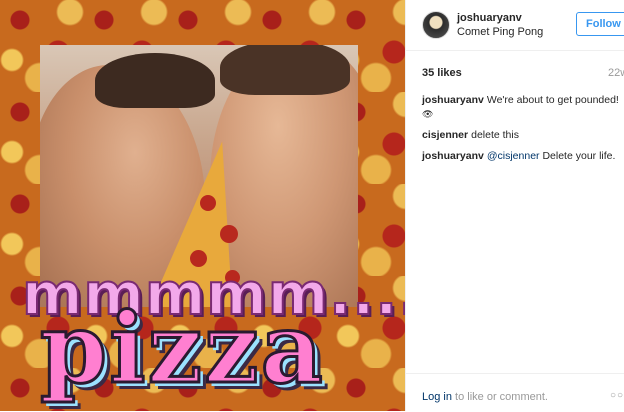 Image resolution: width=624 pixels, height=412 pixels. I want to click on eye-emoji-icon: 👁, so click(428, 114).